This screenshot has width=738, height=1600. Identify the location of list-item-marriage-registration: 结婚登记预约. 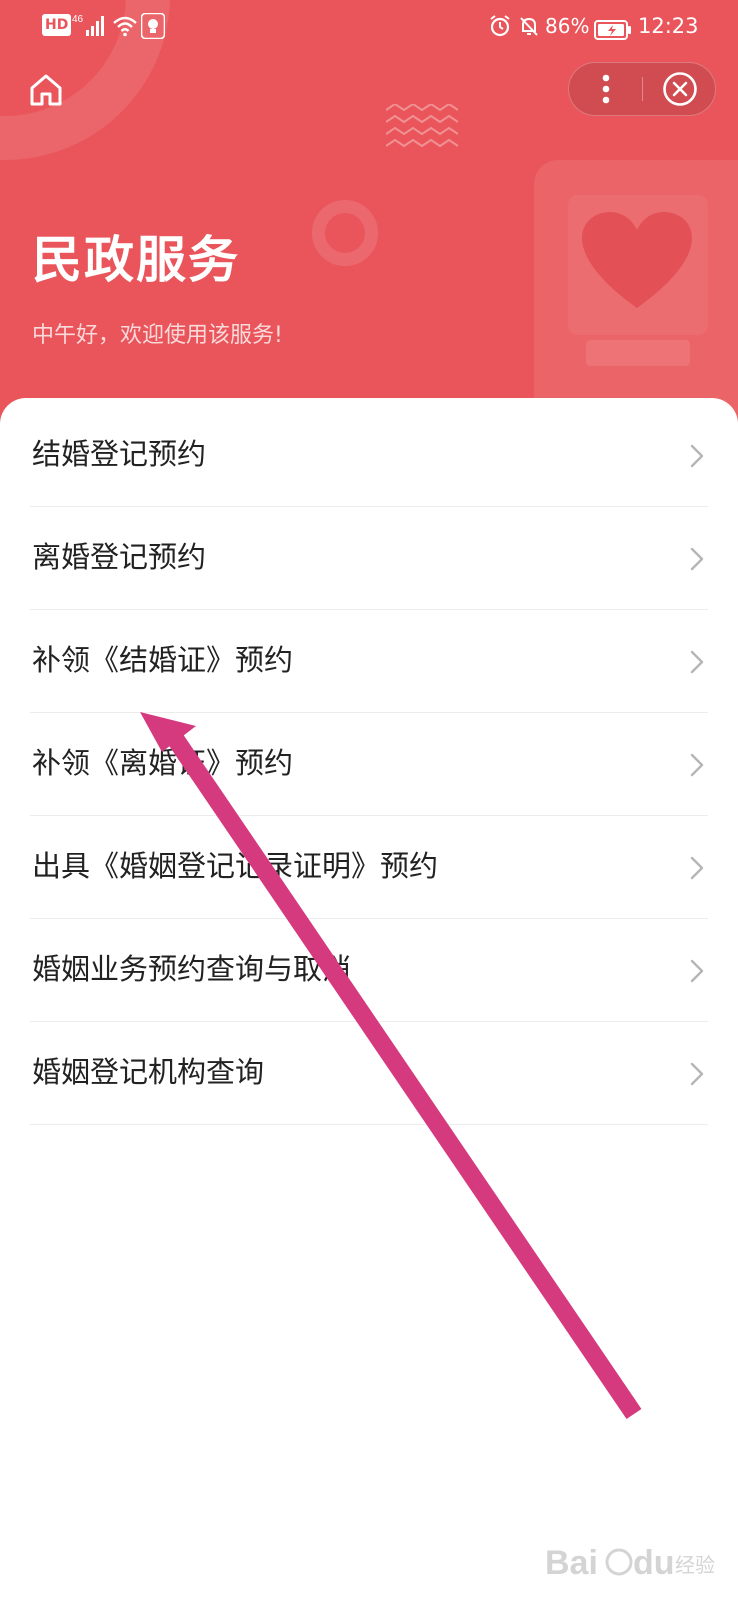
(369, 455).